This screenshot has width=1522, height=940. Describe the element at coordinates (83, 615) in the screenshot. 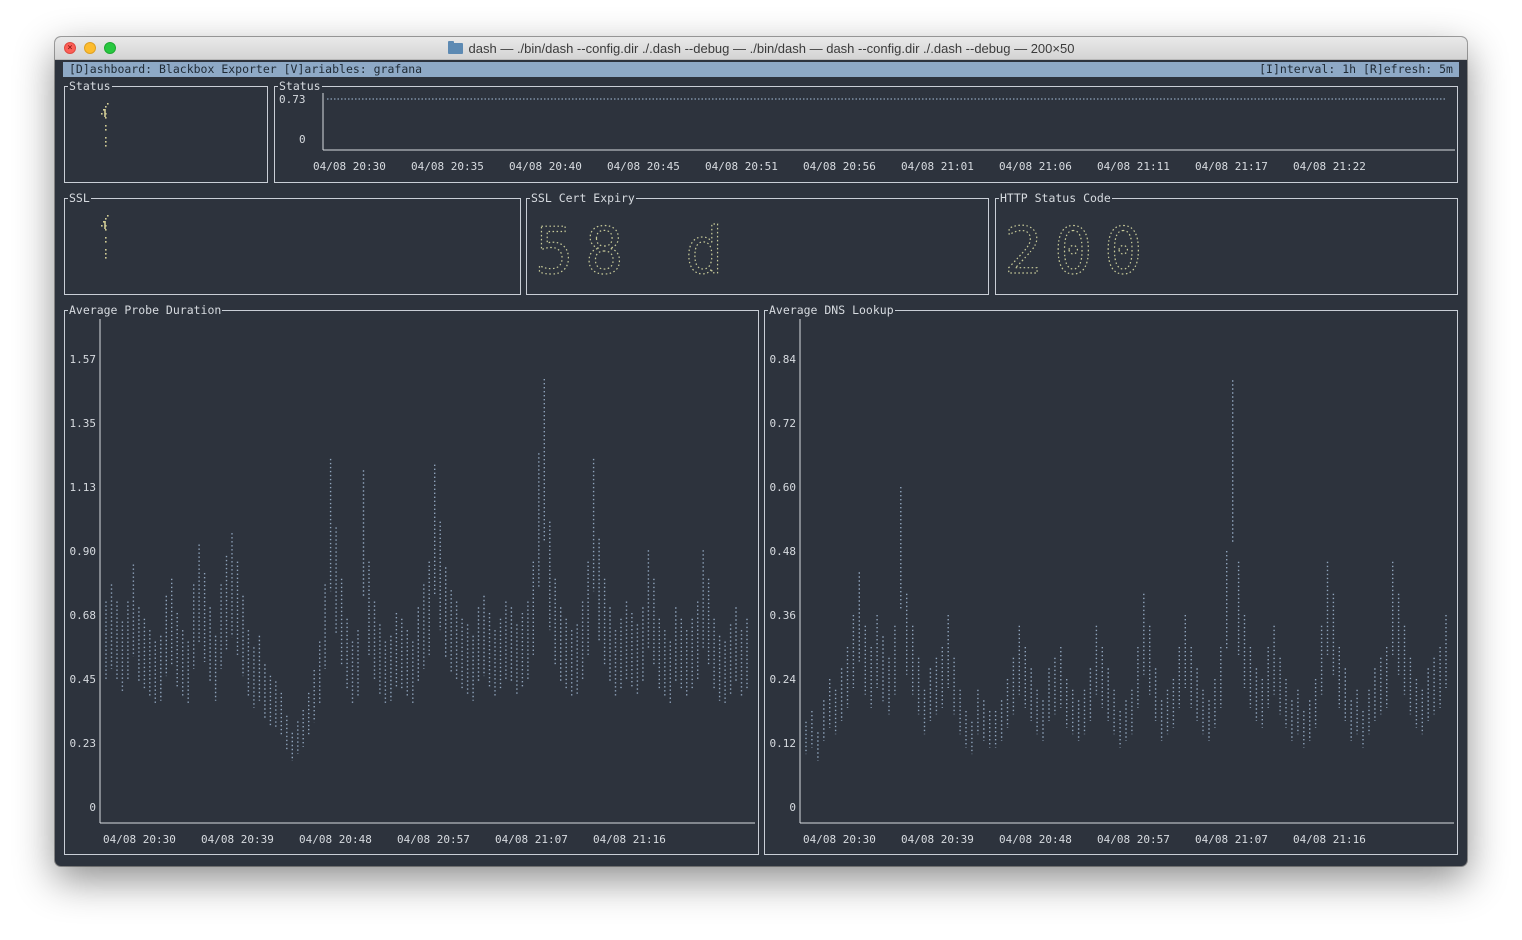

I see `y-tick-label: 0.68` at that location.